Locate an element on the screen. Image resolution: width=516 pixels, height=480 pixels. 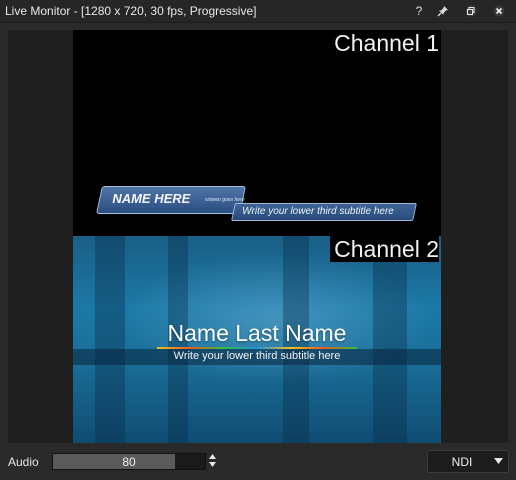
help-button: ? is located at coordinates (419, 11).